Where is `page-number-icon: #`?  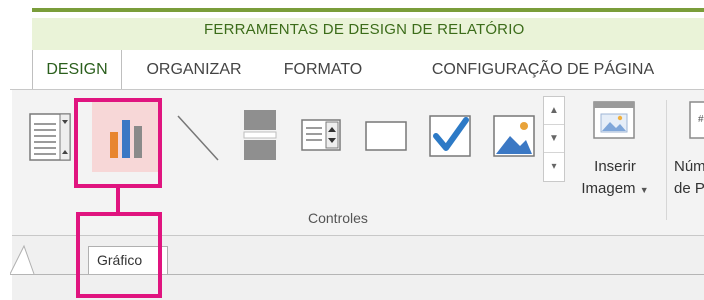 page-number-icon: # is located at coordinates (696, 120).